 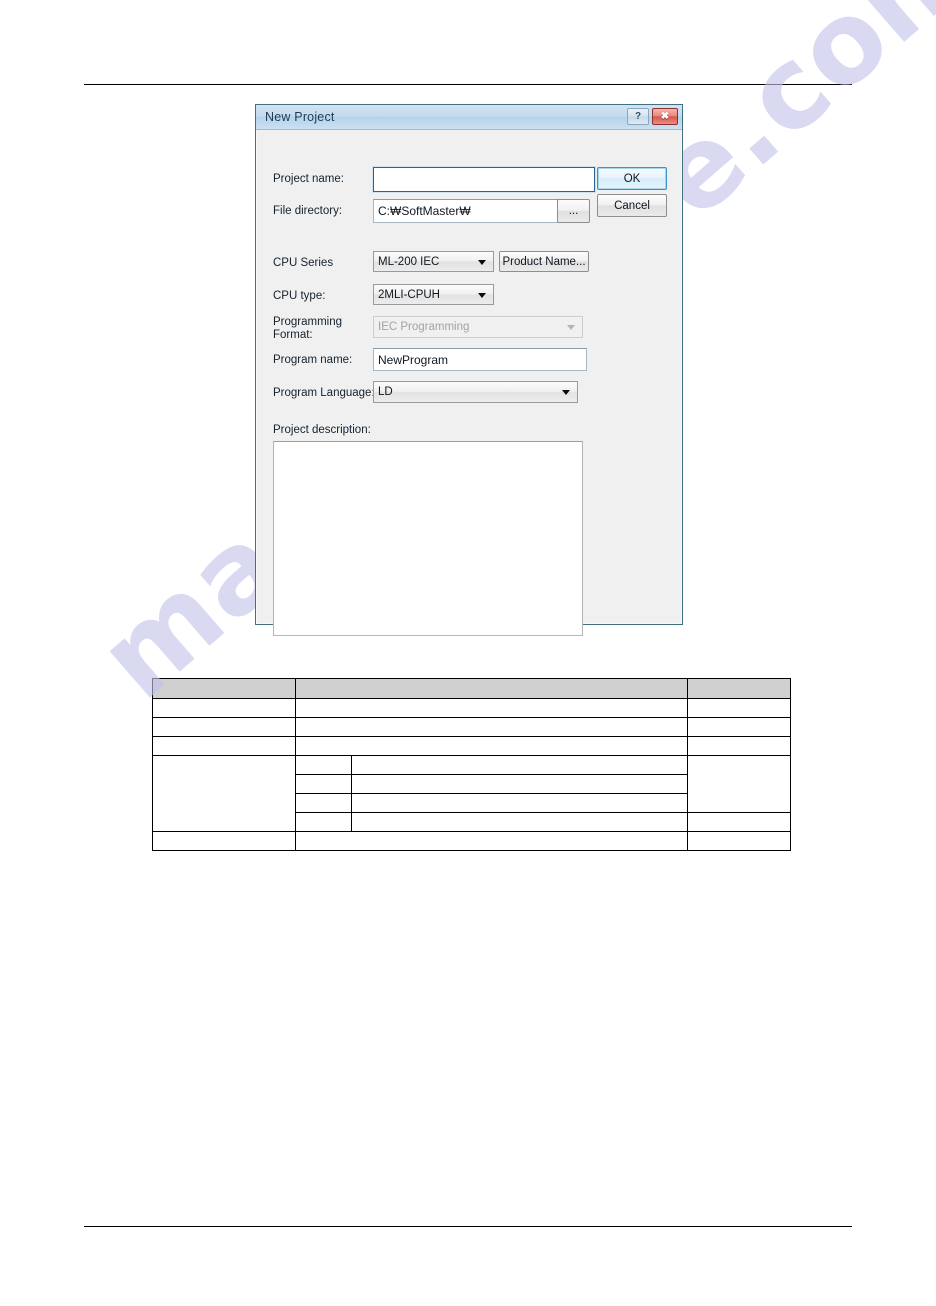 What do you see at coordinates (469, 117) in the screenshot?
I see `dialog-titlebar: New Project ? ✖` at bounding box center [469, 117].